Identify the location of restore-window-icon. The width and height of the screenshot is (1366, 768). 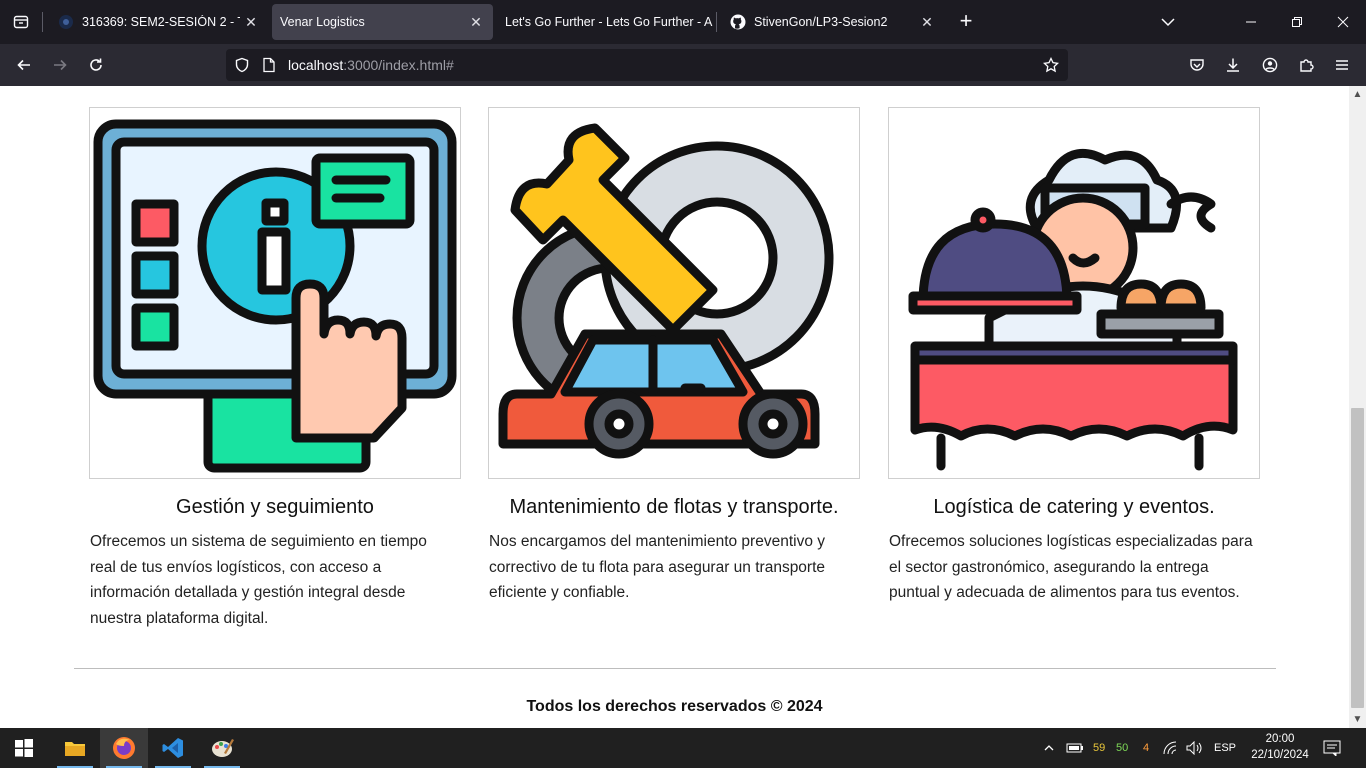
(1297, 22).